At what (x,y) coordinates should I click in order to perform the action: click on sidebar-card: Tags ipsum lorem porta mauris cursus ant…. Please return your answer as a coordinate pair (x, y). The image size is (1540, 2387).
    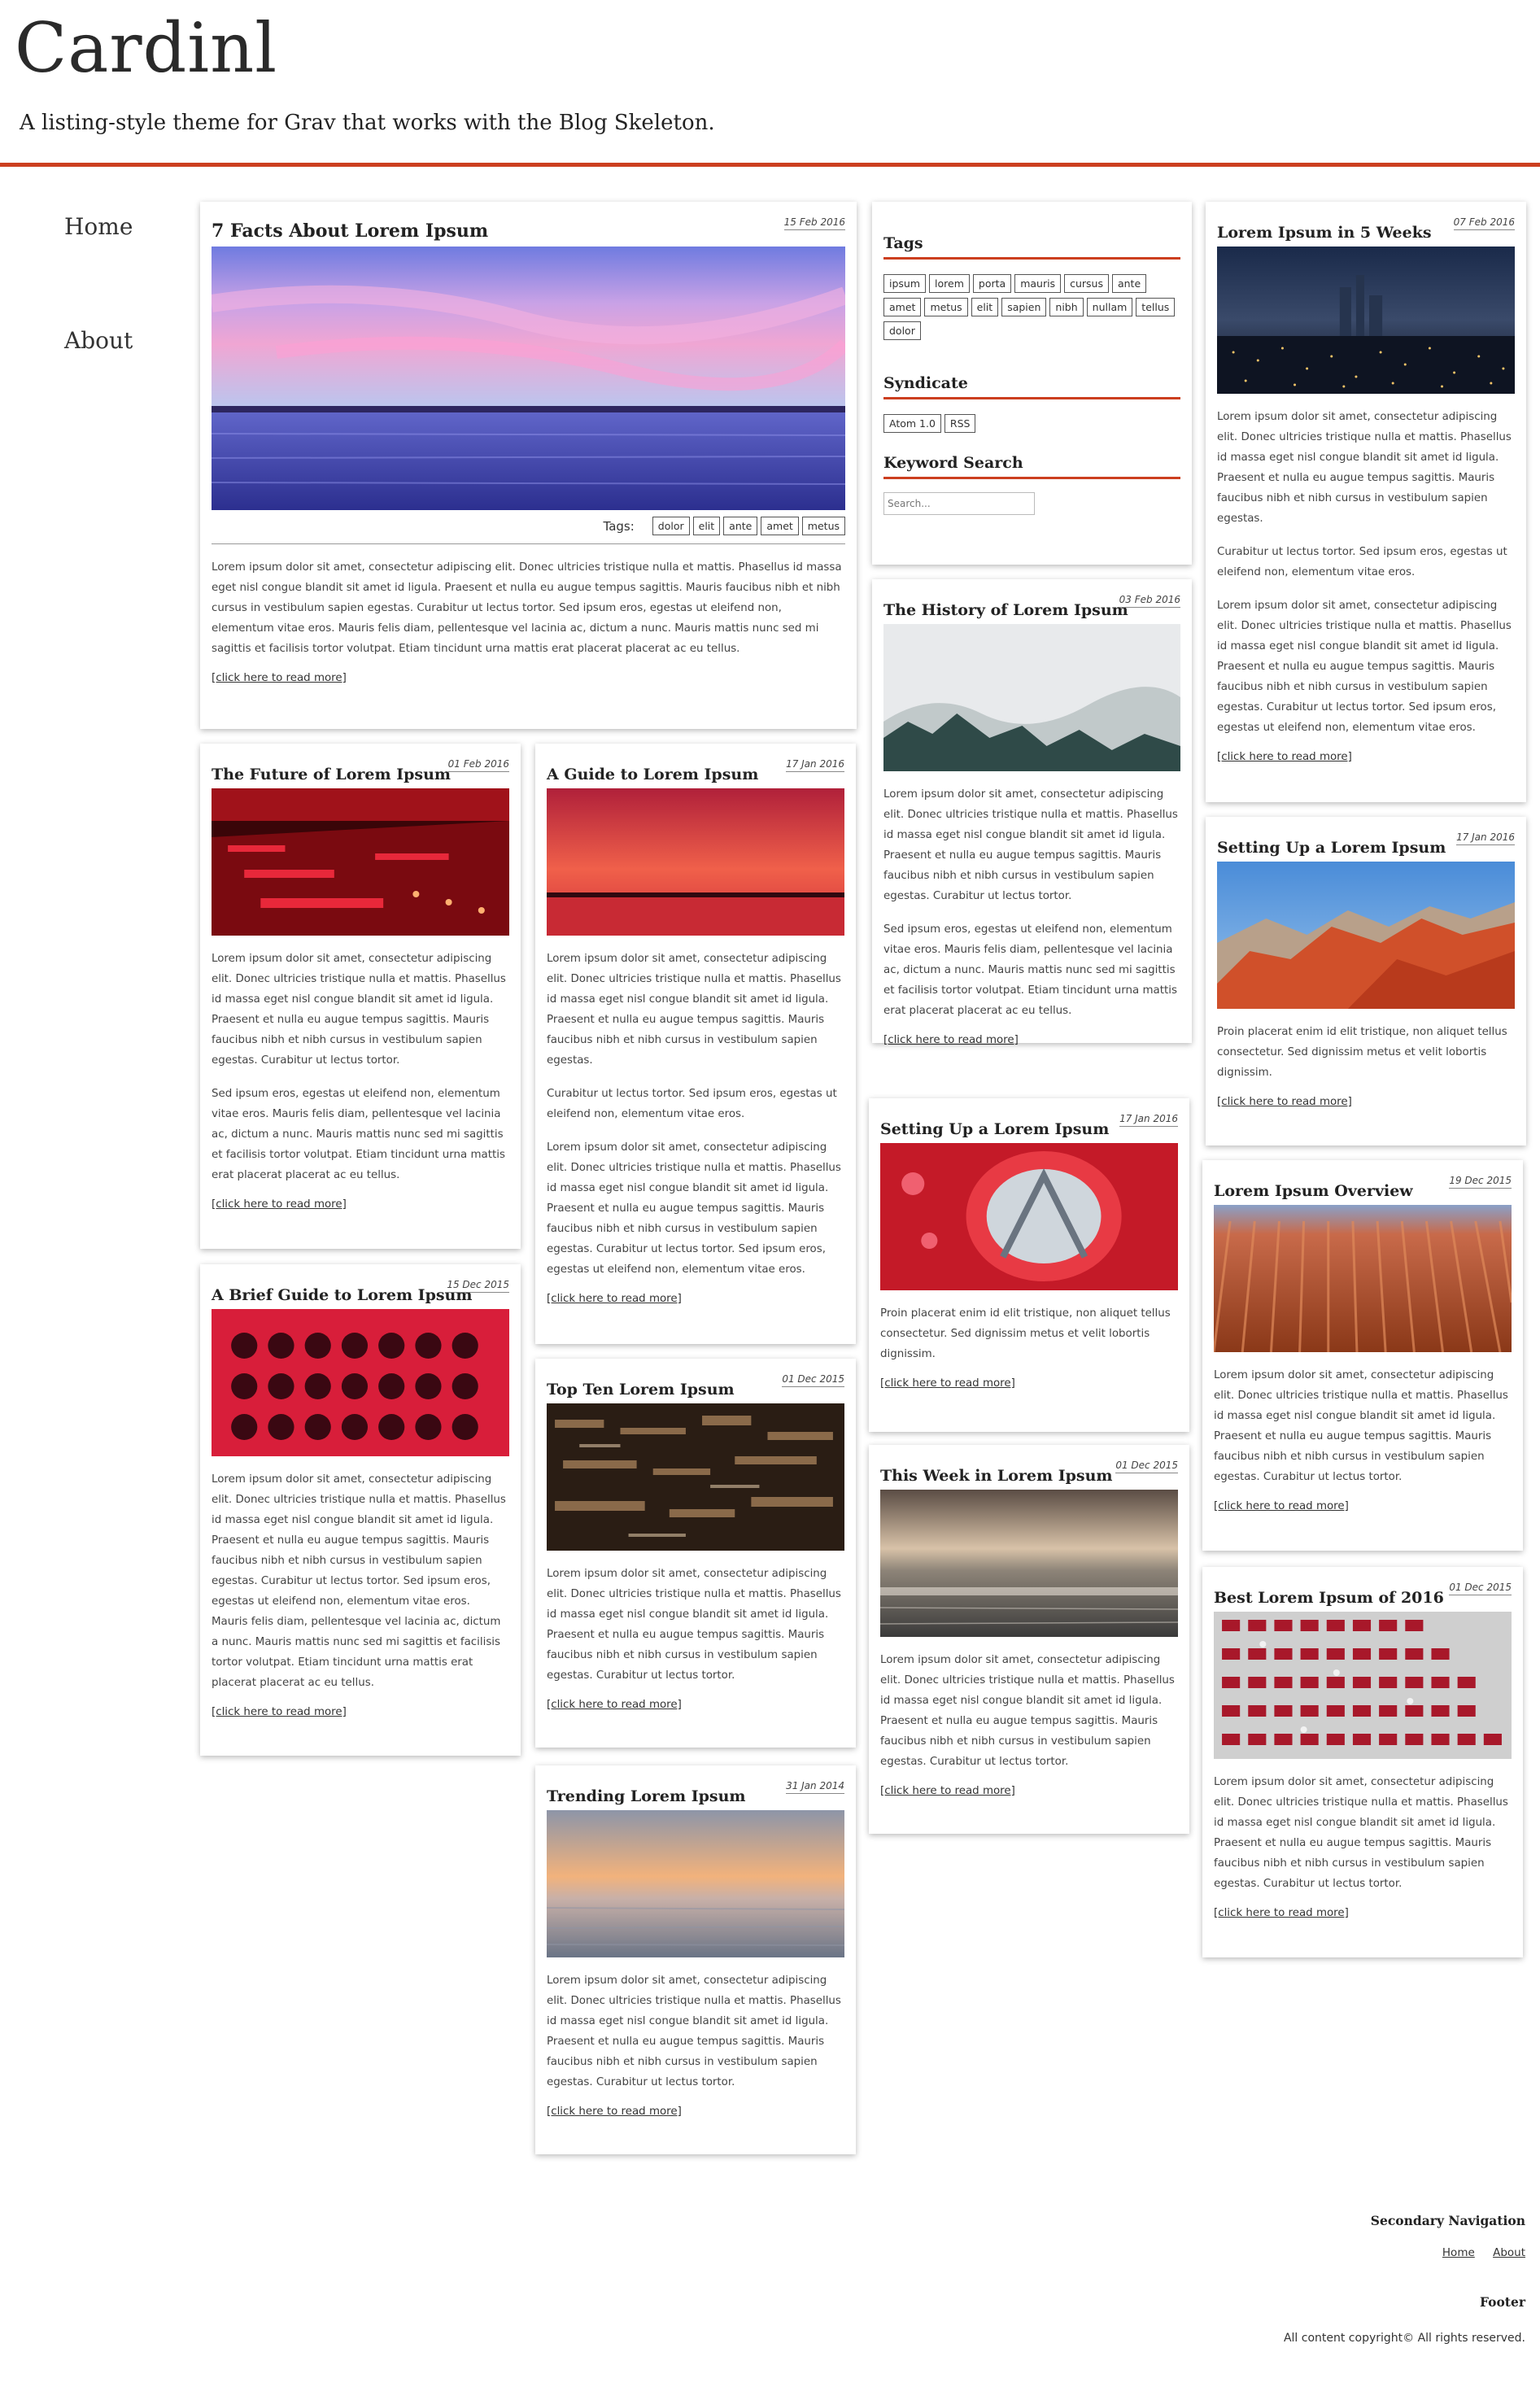
    Looking at the image, I should click on (1032, 383).